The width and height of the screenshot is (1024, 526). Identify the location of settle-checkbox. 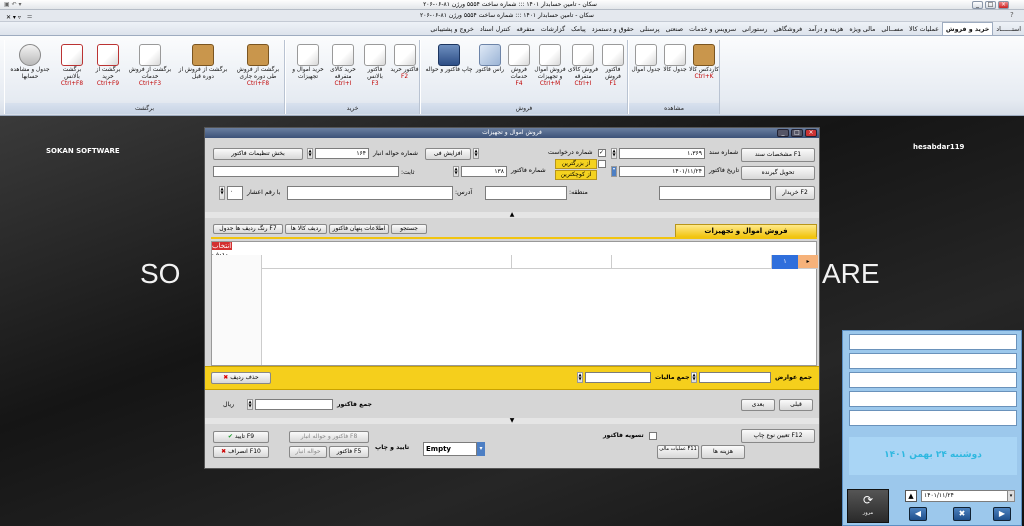
(653, 436).